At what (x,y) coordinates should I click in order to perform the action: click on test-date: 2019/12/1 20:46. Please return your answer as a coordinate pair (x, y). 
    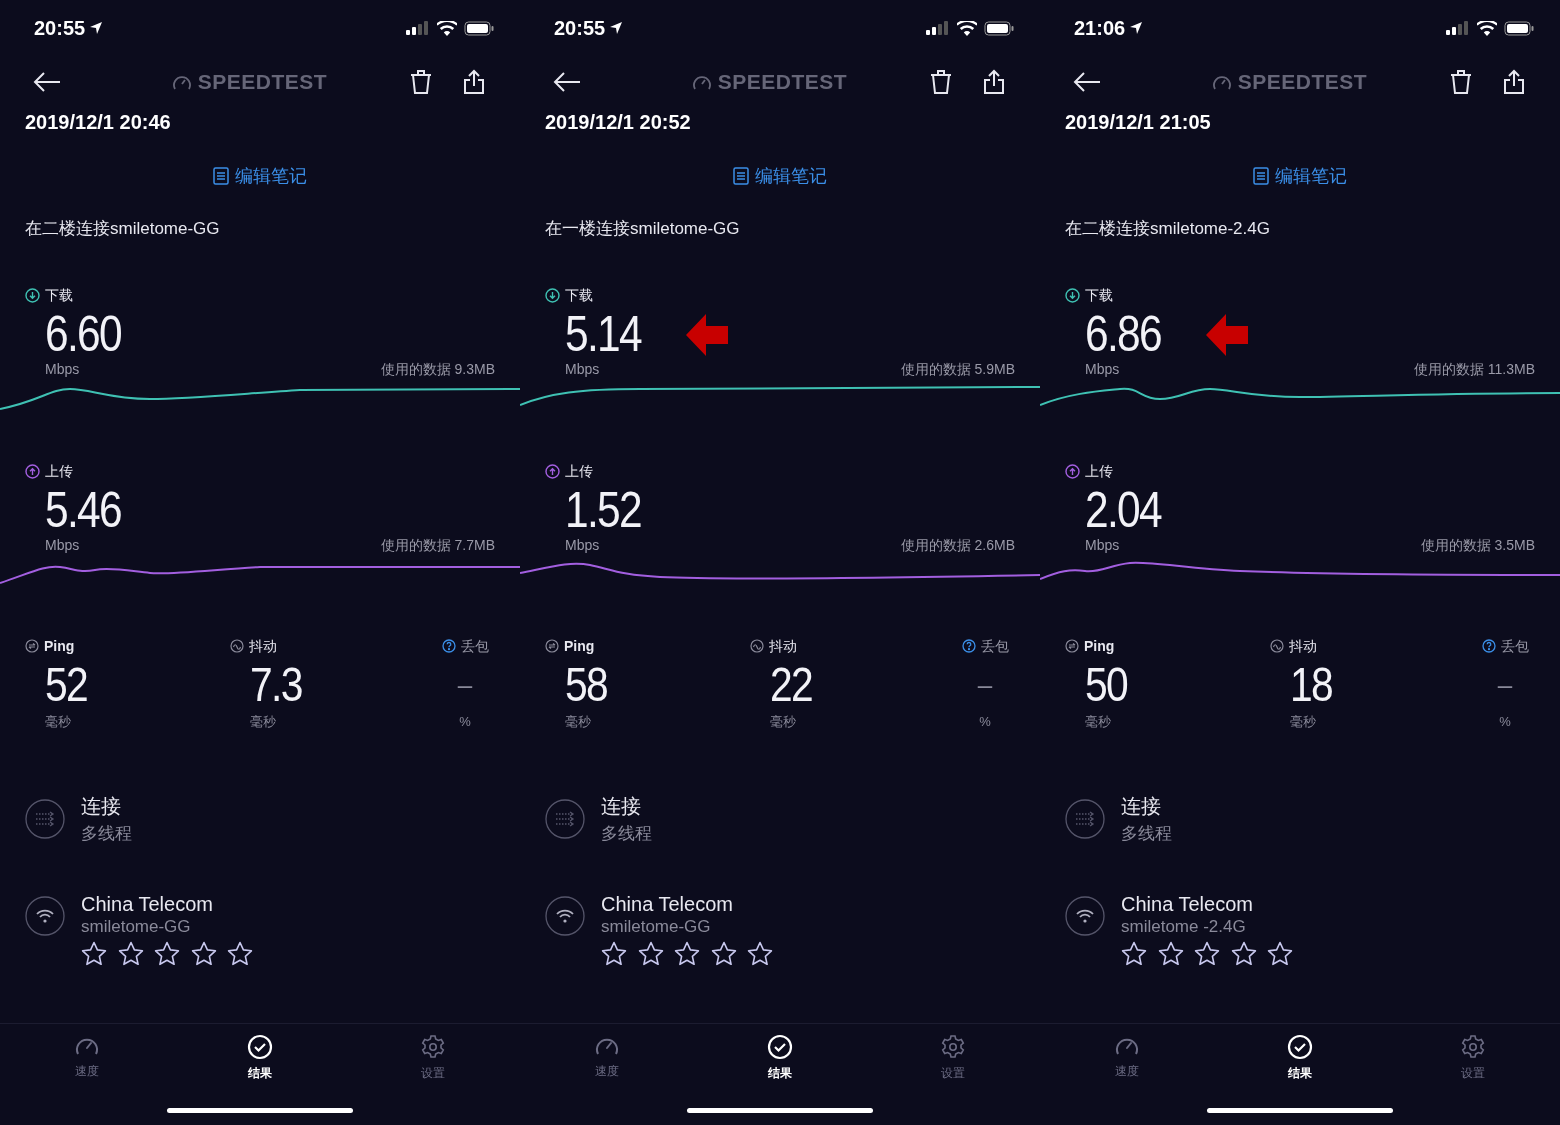
    Looking at the image, I should click on (98, 122).